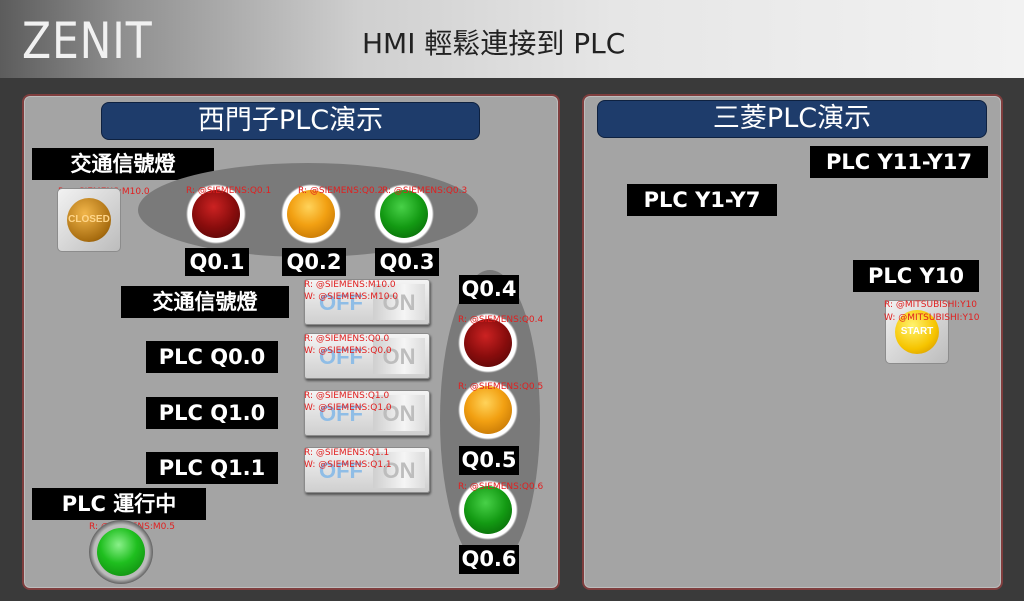  I want to click on plc-y1-y7-label: PLC Y1-Y7, so click(702, 200).